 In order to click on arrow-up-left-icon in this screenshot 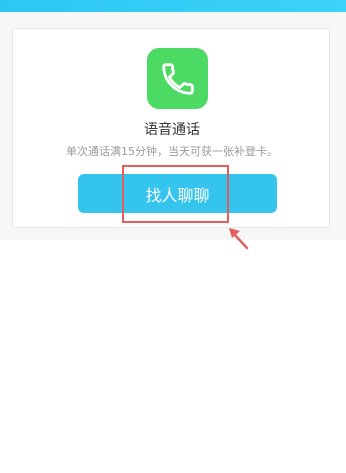, I will do `click(239, 239)`.